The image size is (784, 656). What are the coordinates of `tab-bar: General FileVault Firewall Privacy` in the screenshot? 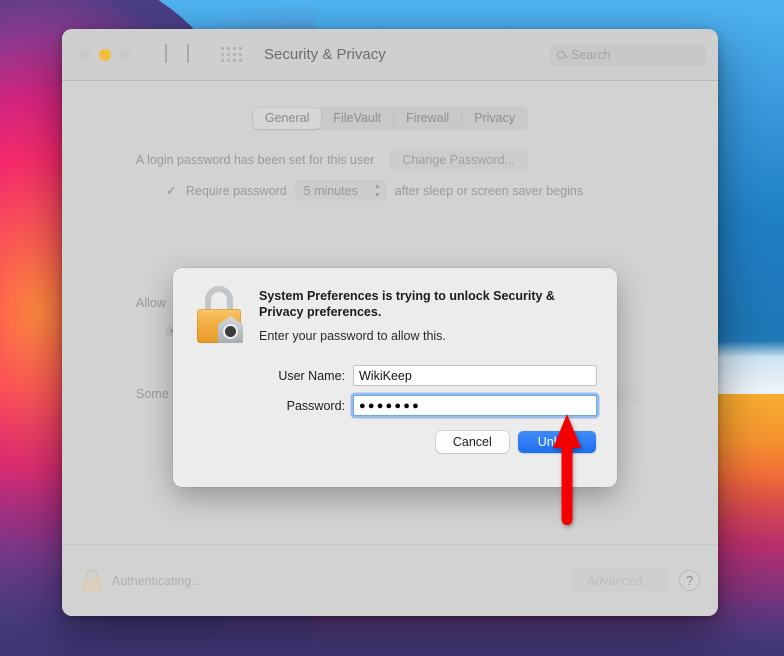 It's located at (390, 105).